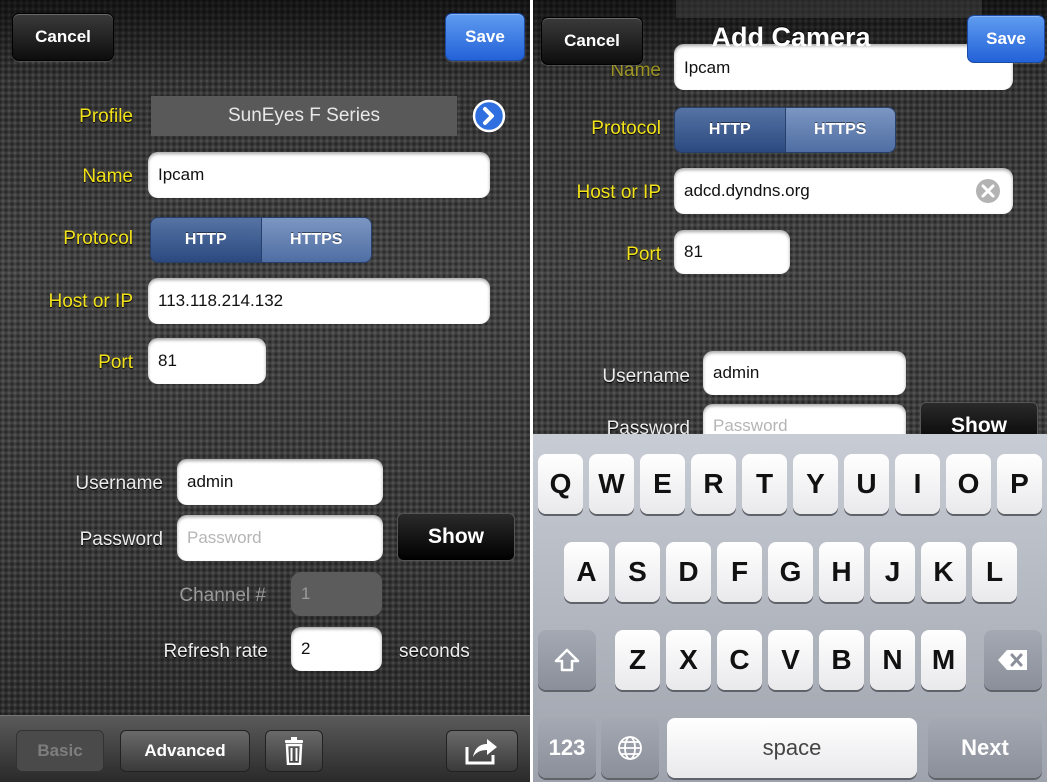 The height and width of the screenshot is (782, 1047). Describe the element at coordinates (662, 484) in the screenshot. I see `key-e: E` at that location.